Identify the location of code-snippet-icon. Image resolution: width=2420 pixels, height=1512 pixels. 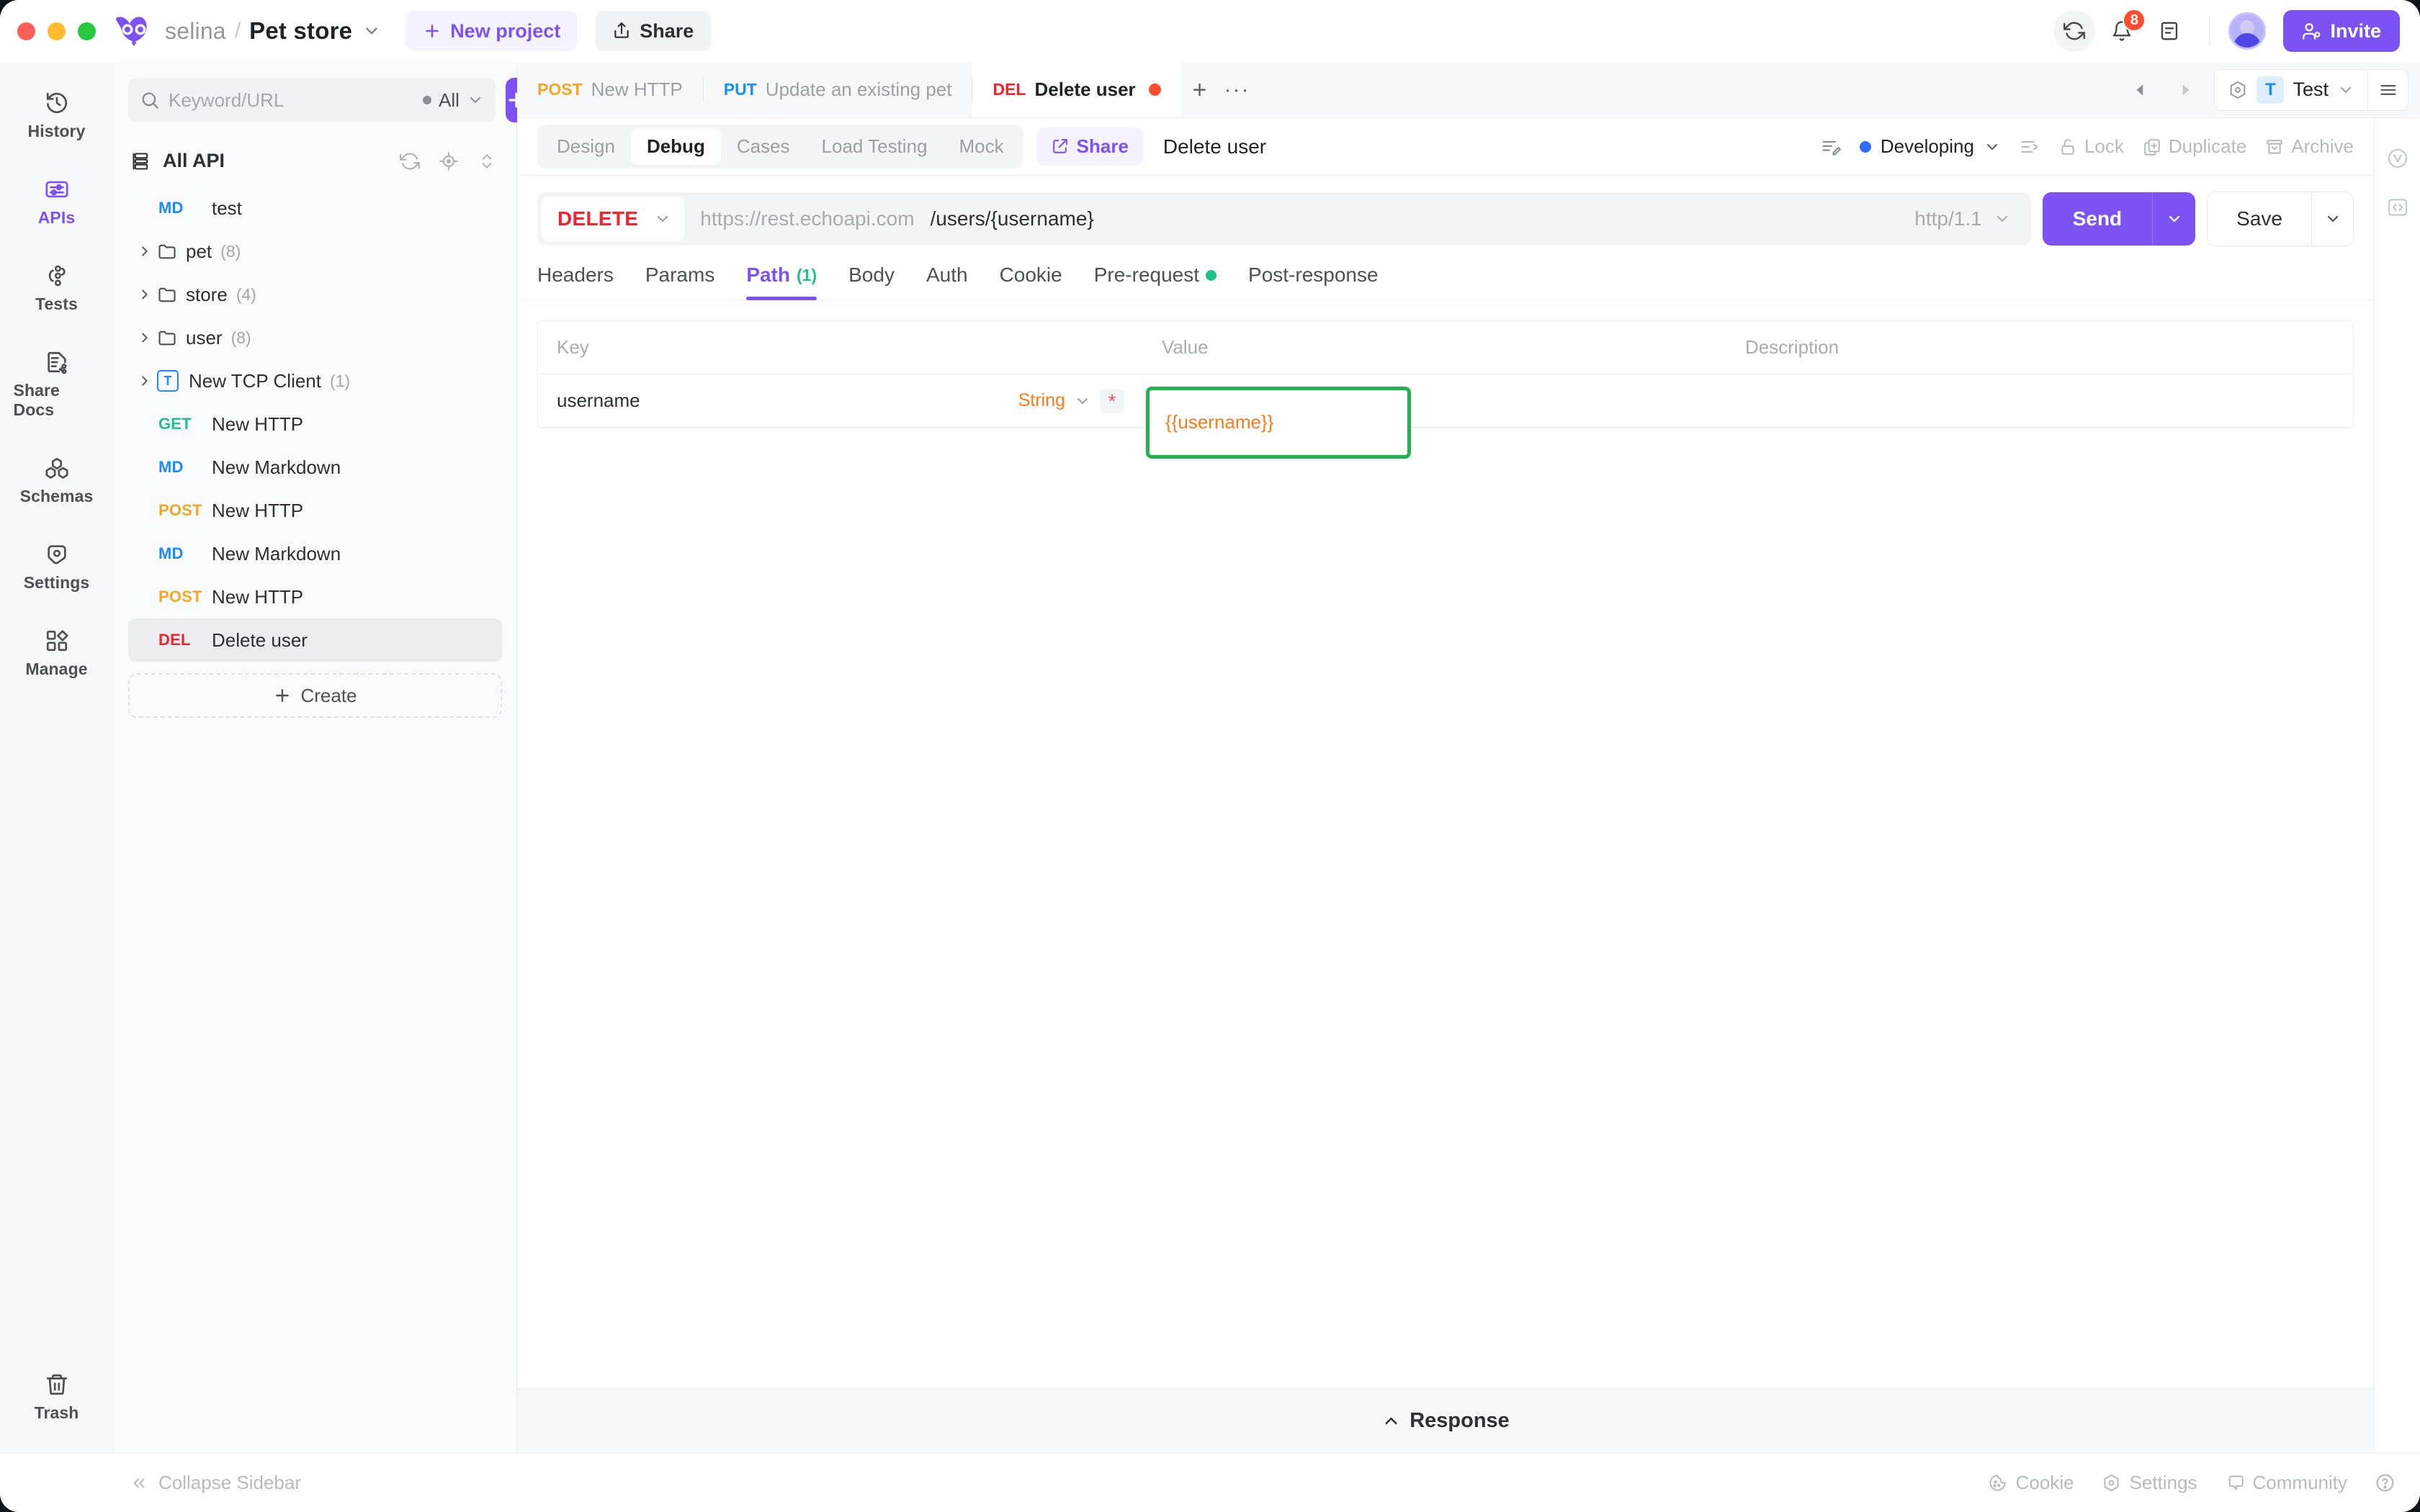
(2397, 207).